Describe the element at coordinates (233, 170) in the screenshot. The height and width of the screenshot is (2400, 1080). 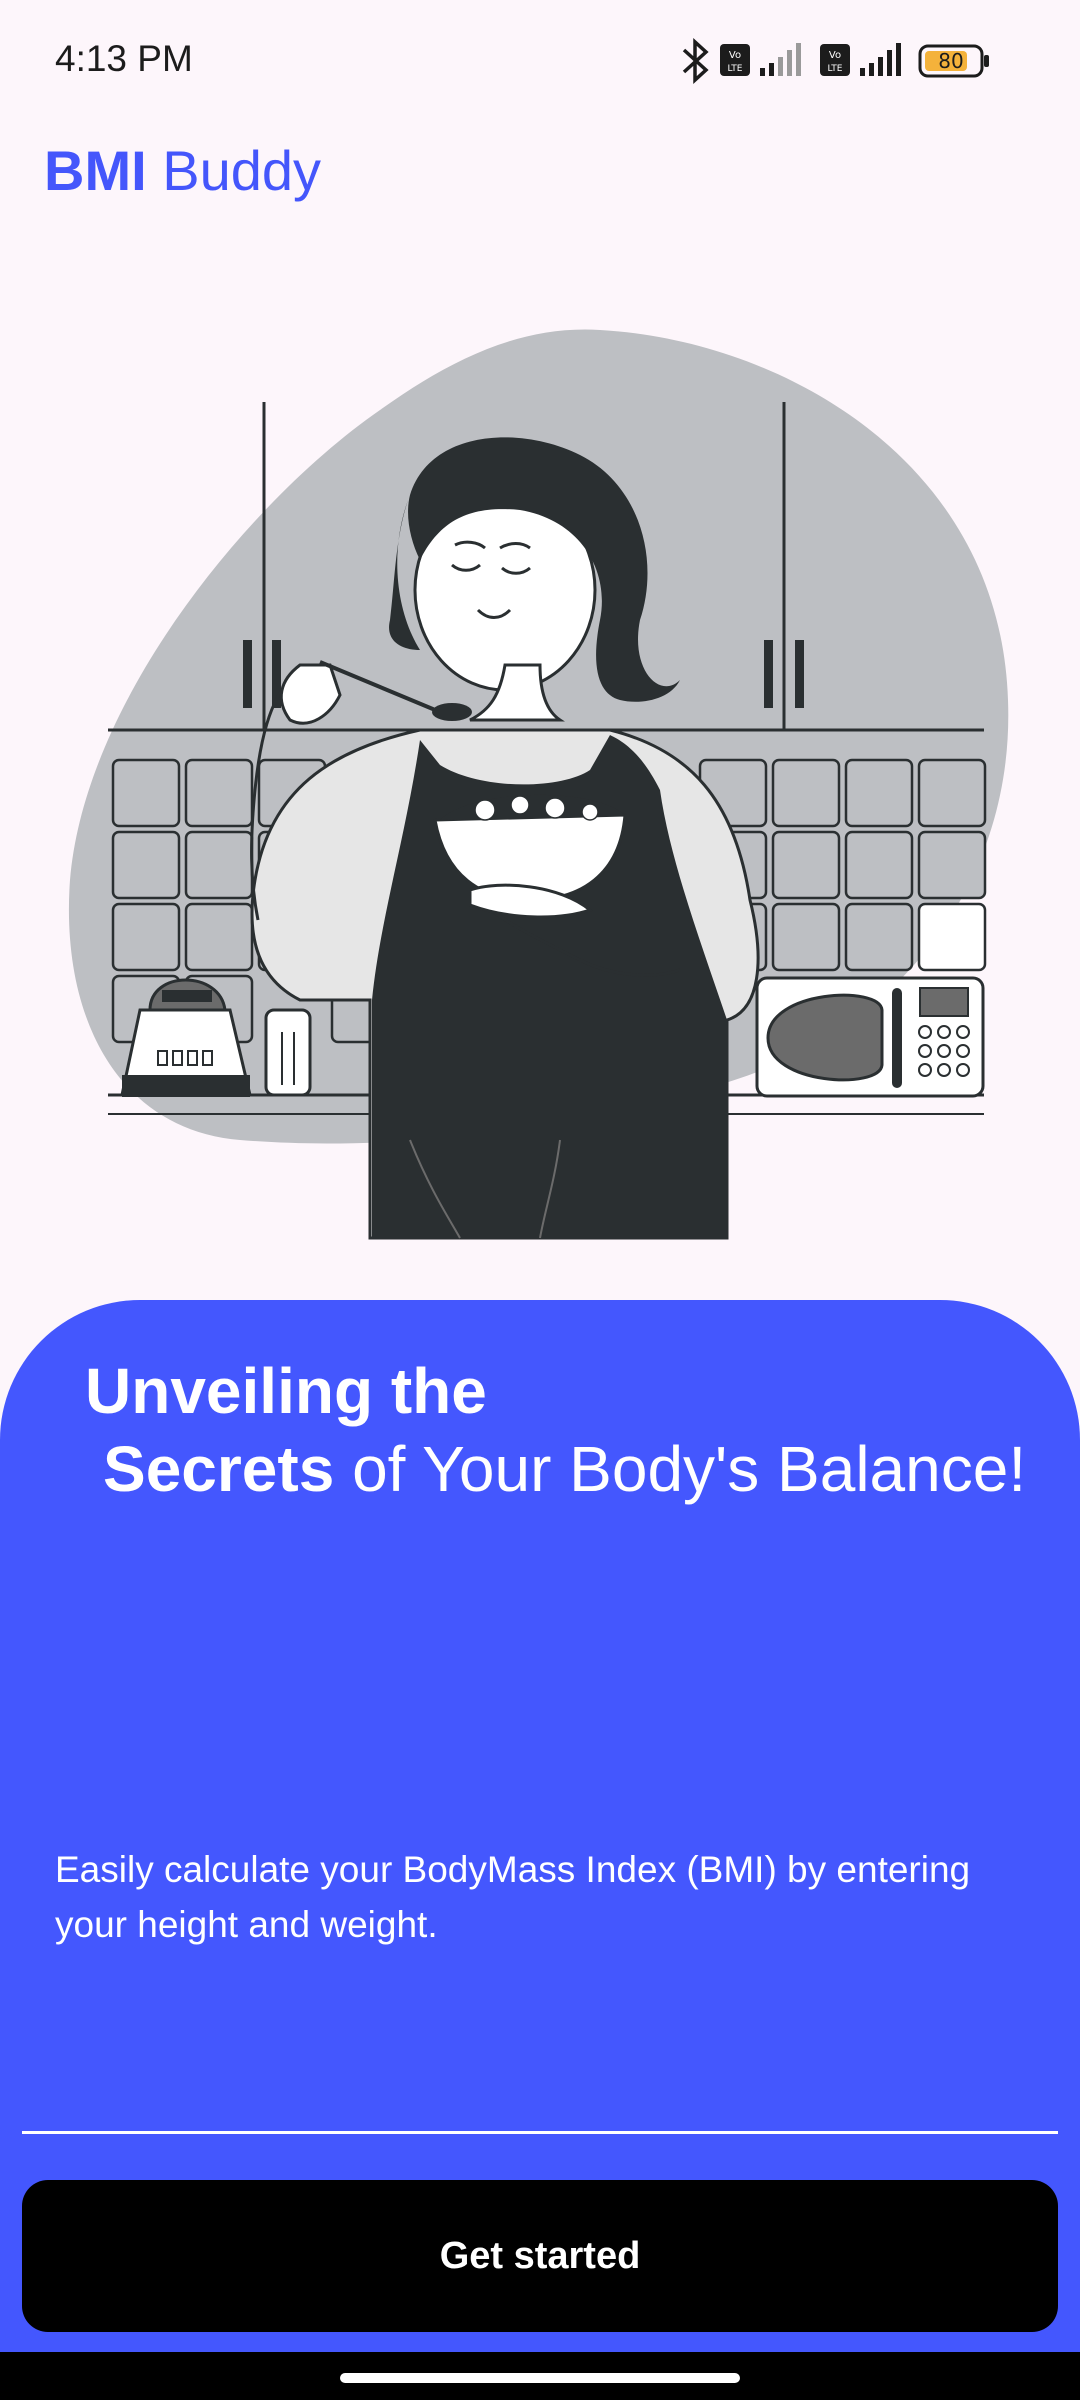
I see `app-title-rest: Buddy` at that location.